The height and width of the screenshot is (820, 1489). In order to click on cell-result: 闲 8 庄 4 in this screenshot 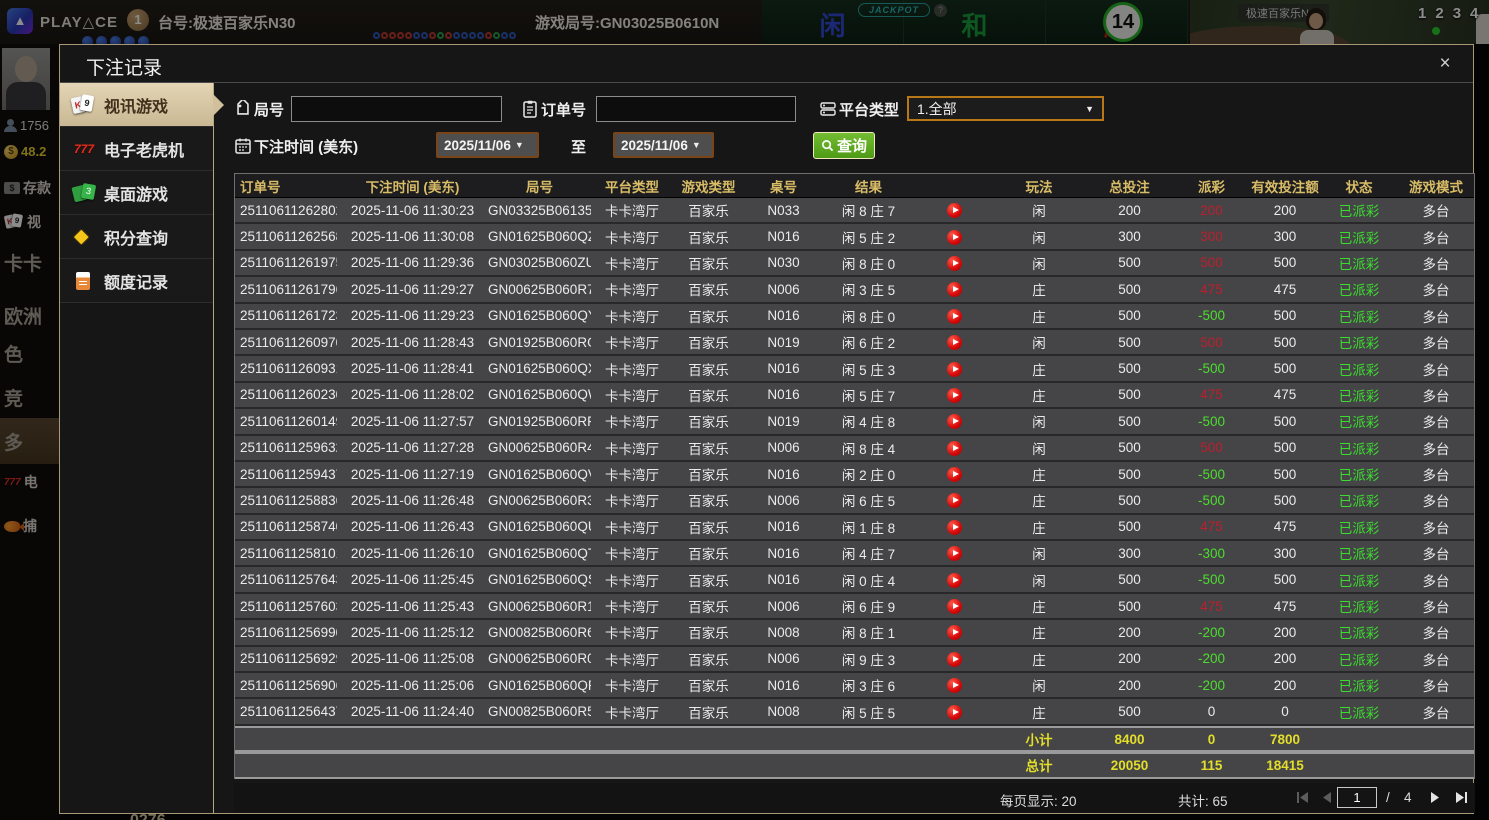, I will do `click(868, 449)`.